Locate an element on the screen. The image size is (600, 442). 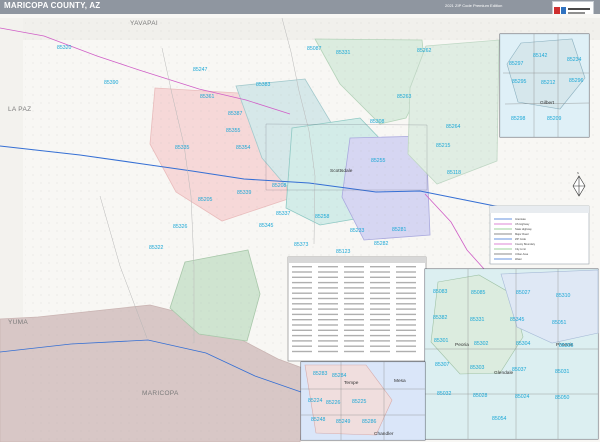
inset-zip-label: 85031 is located at coordinates (562, 372).